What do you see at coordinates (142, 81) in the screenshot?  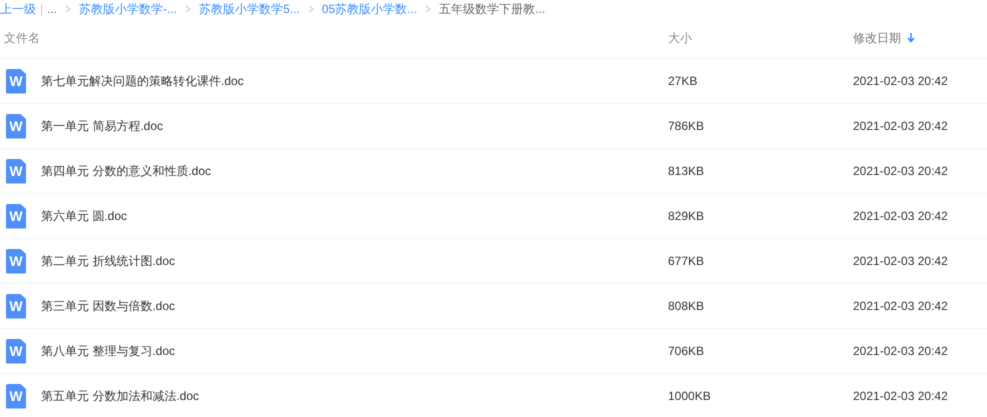 I see `file-name: 第七单元解决问题的策略转化课件.doc` at bounding box center [142, 81].